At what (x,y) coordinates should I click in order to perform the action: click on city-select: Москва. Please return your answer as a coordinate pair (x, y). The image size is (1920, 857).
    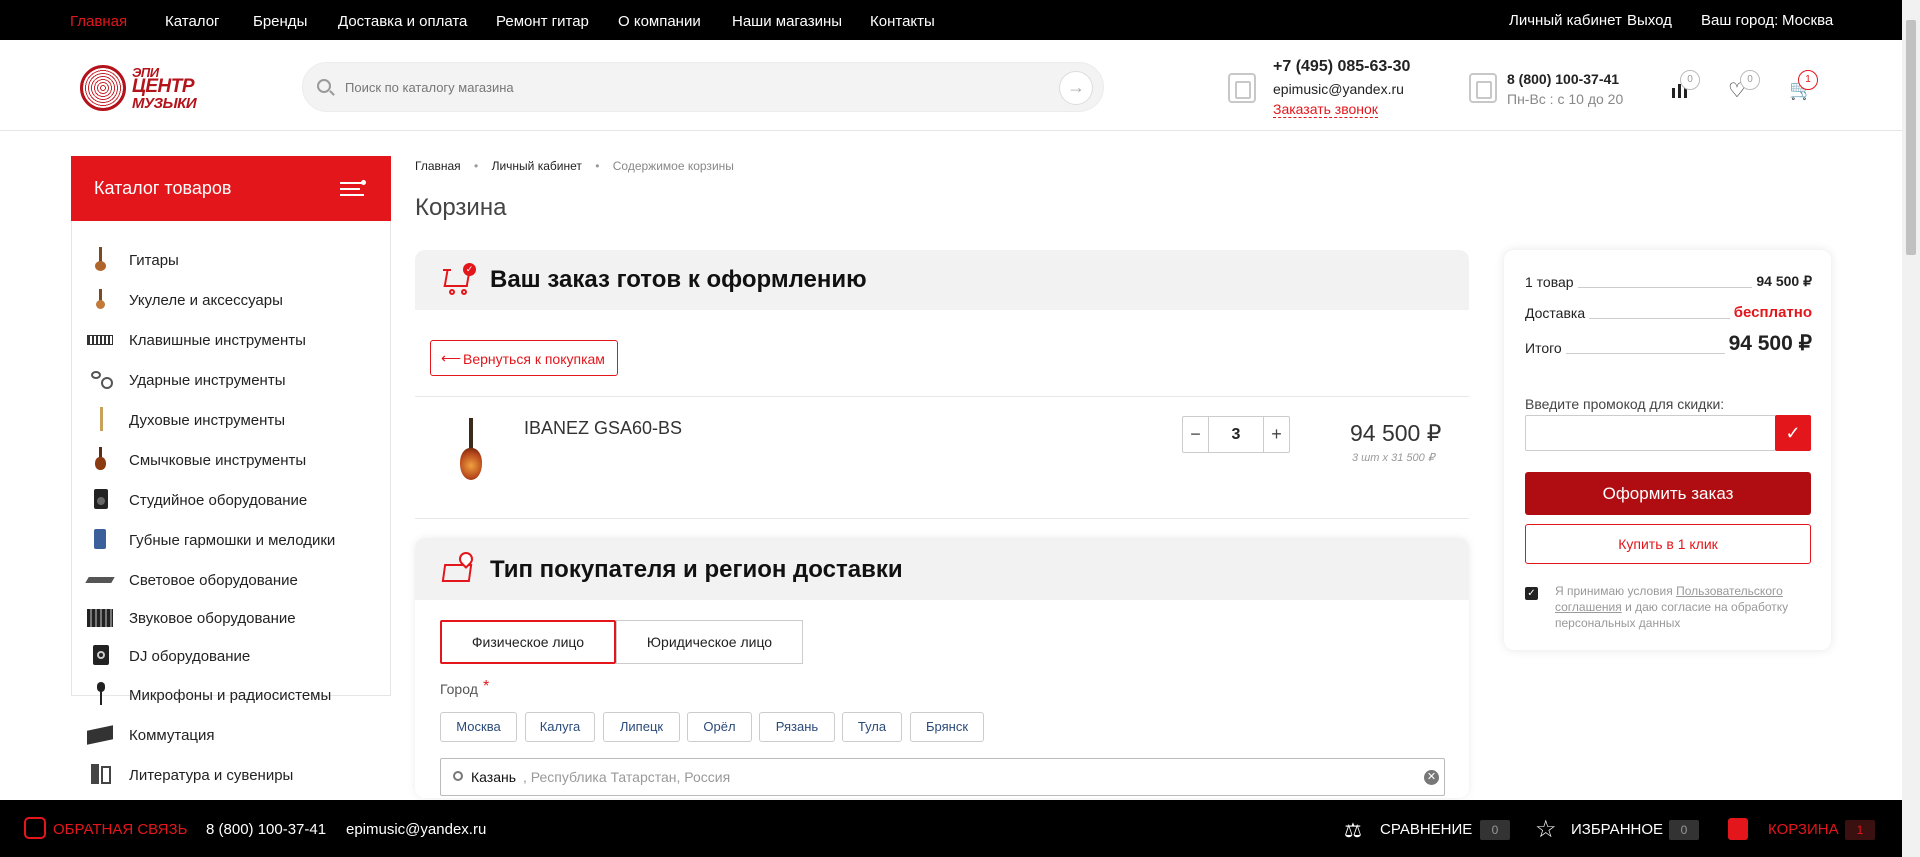
    Looking at the image, I should click on (1807, 20).